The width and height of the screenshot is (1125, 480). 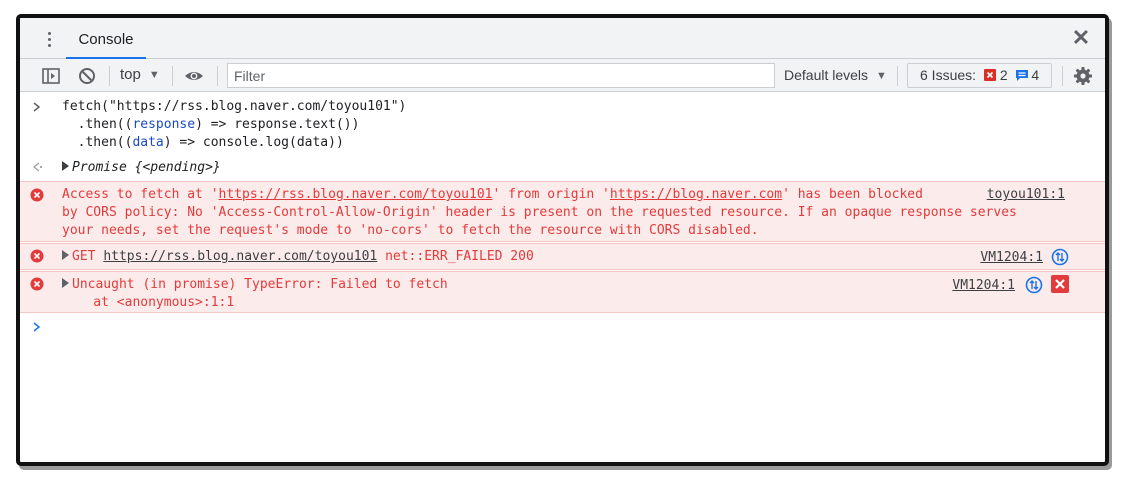 What do you see at coordinates (177, 167) in the screenshot?
I see `promise-state: {<pending>}` at bounding box center [177, 167].